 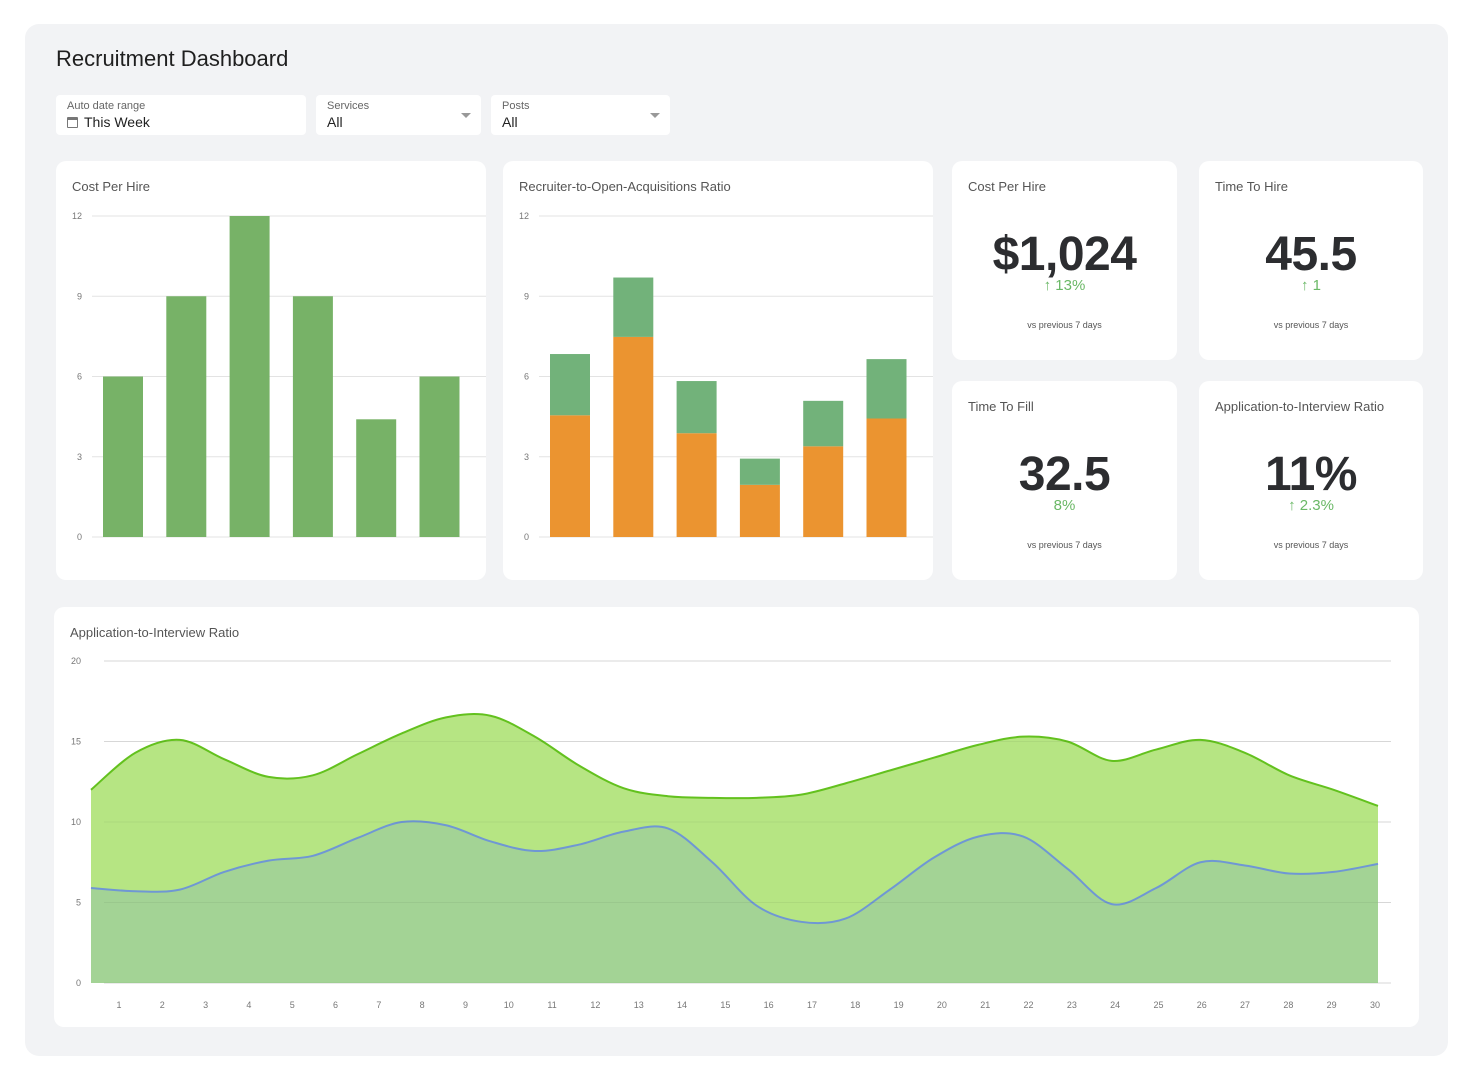 I want to click on cost-per-hire-chart-card: Cost Per Hire 0 3 6 9 12, so click(x=271, y=370).